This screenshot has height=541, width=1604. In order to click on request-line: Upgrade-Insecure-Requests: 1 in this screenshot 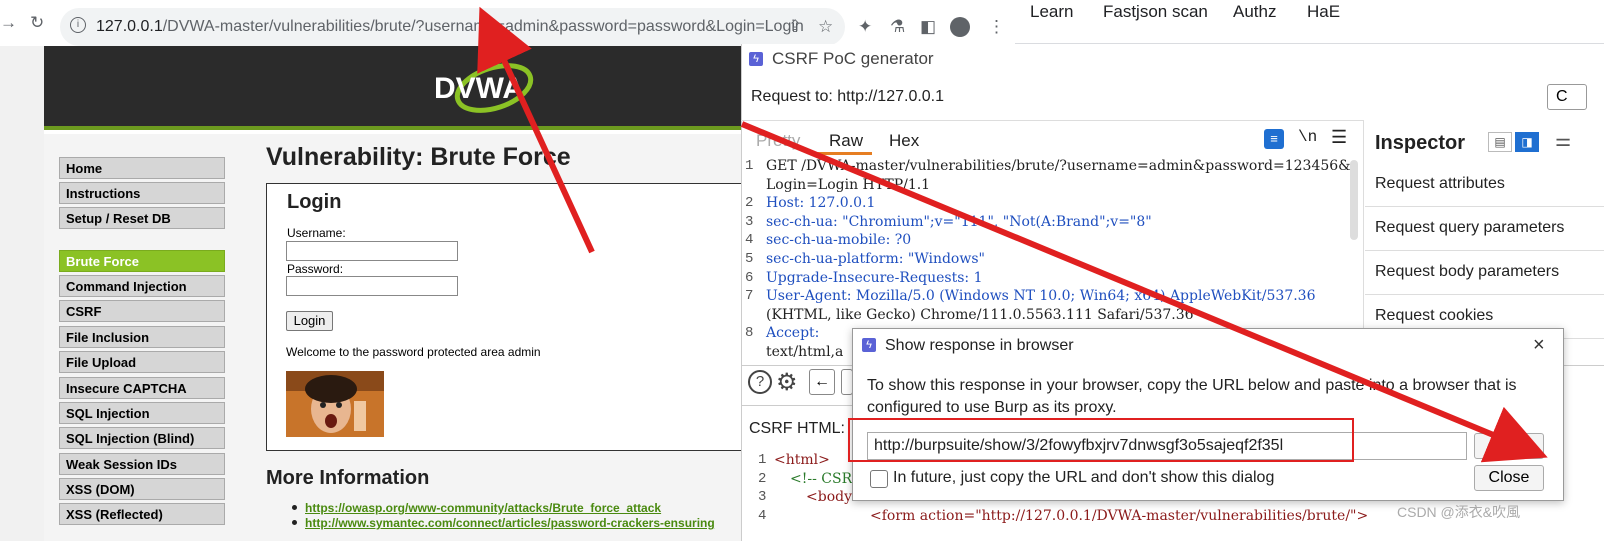, I will do `click(874, 277)`.